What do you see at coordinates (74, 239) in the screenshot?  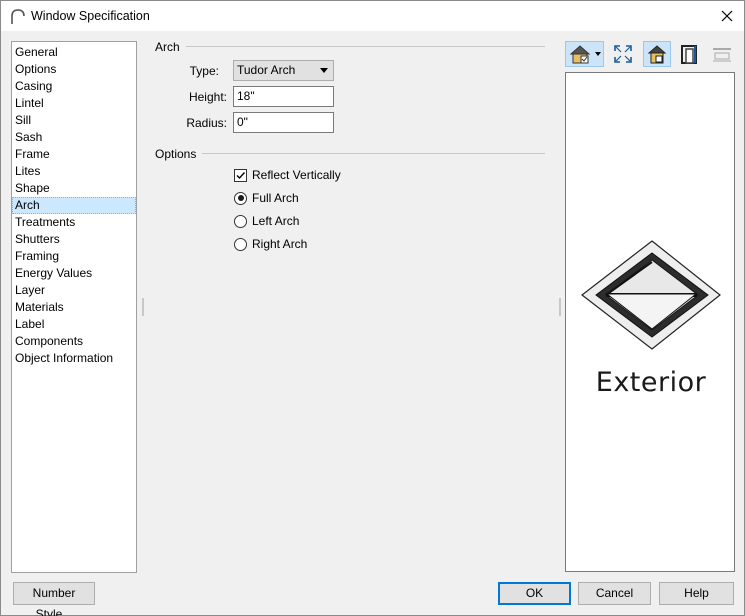 I see `nav-item-shutters: Shutters` at bounding box center [74, 239].